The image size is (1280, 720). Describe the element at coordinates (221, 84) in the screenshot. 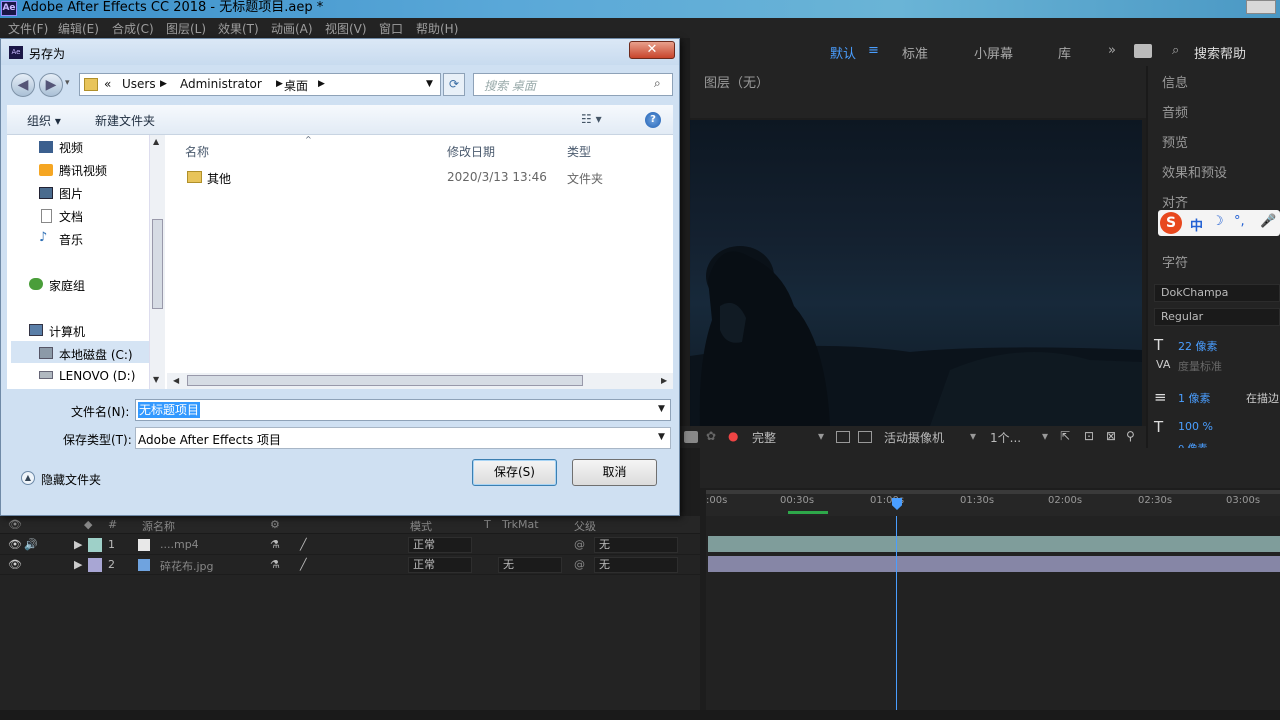

I see `breadcrumb-administrator: Administrator` at that location.